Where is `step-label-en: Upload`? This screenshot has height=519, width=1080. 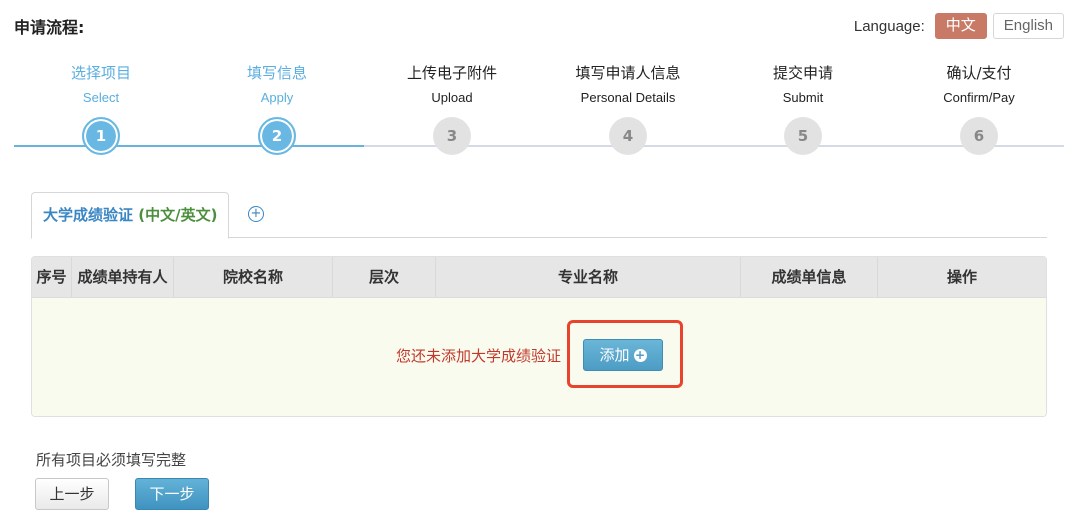 step-label-en: Upload is located at coordinates (452, 97).